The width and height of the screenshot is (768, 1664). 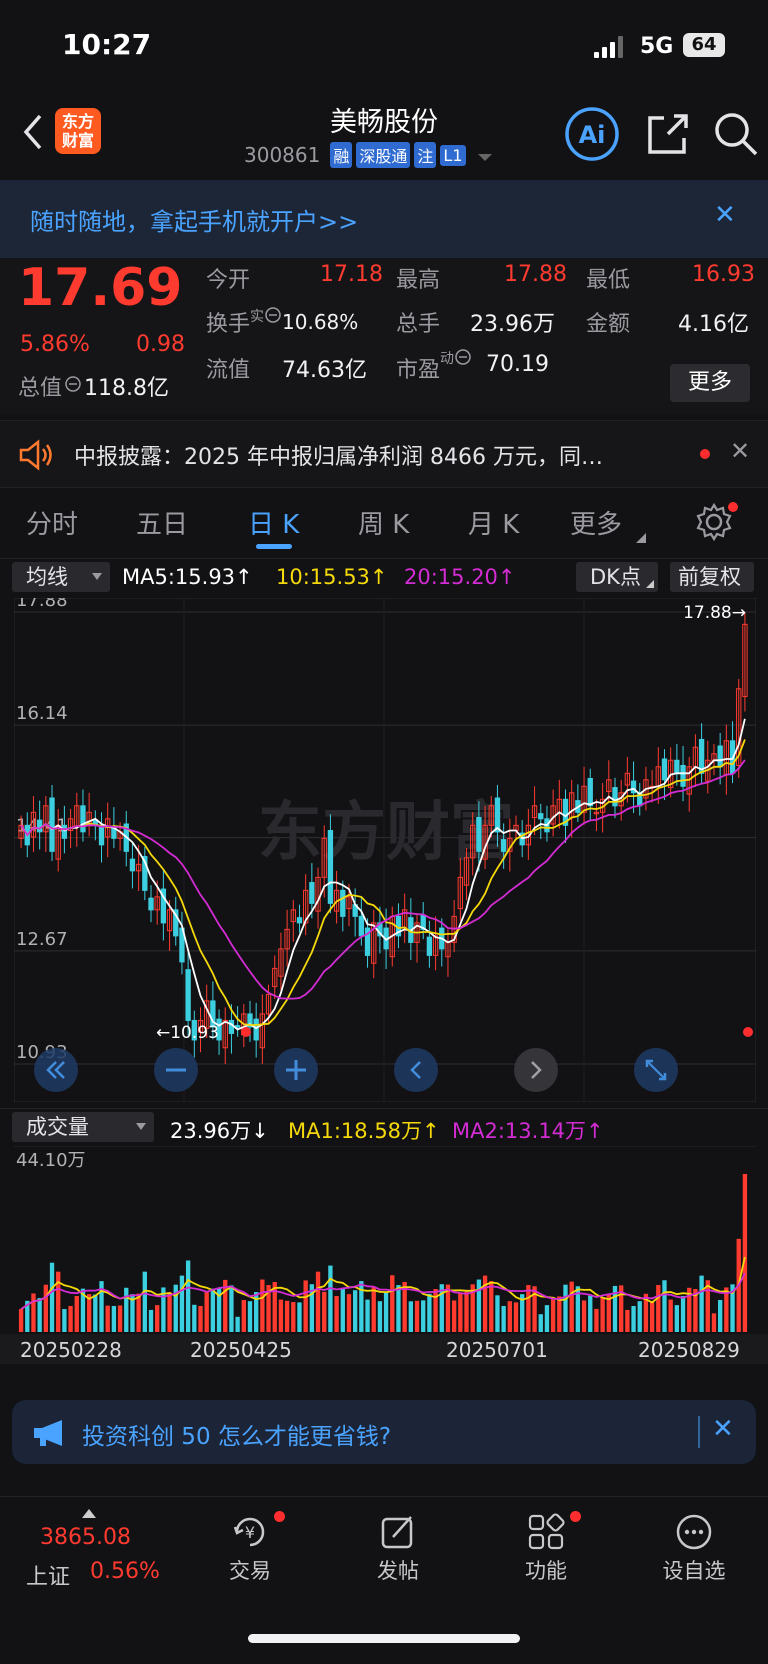 What do you see at coordinates (656, 1070) in the screenshot?
I see `fullscreen-button` at bounding box center [656, 1070].